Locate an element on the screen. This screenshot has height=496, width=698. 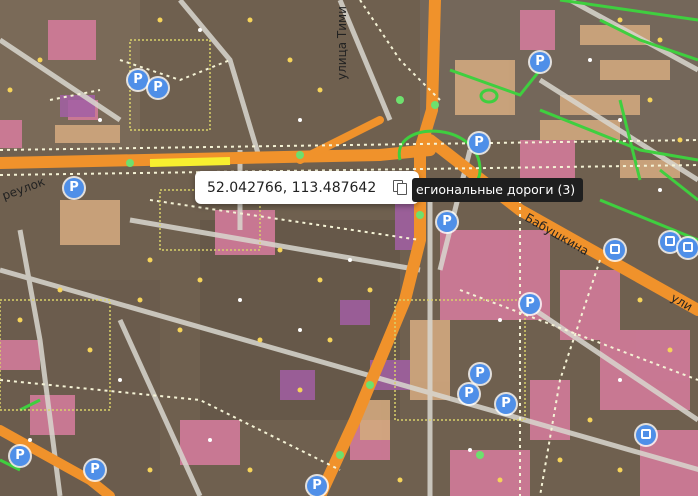
coordinates-text: 52.042766, 113.487642 is located at coordinates (292, 187).